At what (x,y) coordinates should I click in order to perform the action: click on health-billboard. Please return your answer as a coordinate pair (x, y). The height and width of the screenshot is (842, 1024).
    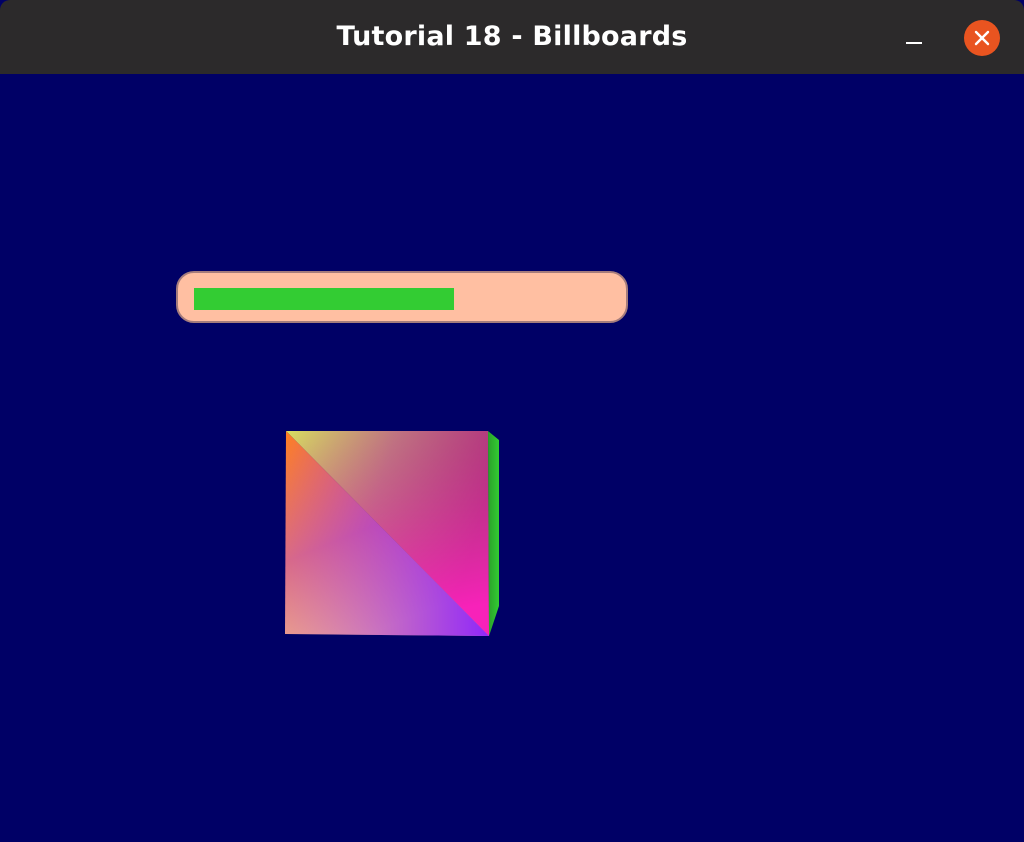
    Looking at the image, I should click on (402, 297).